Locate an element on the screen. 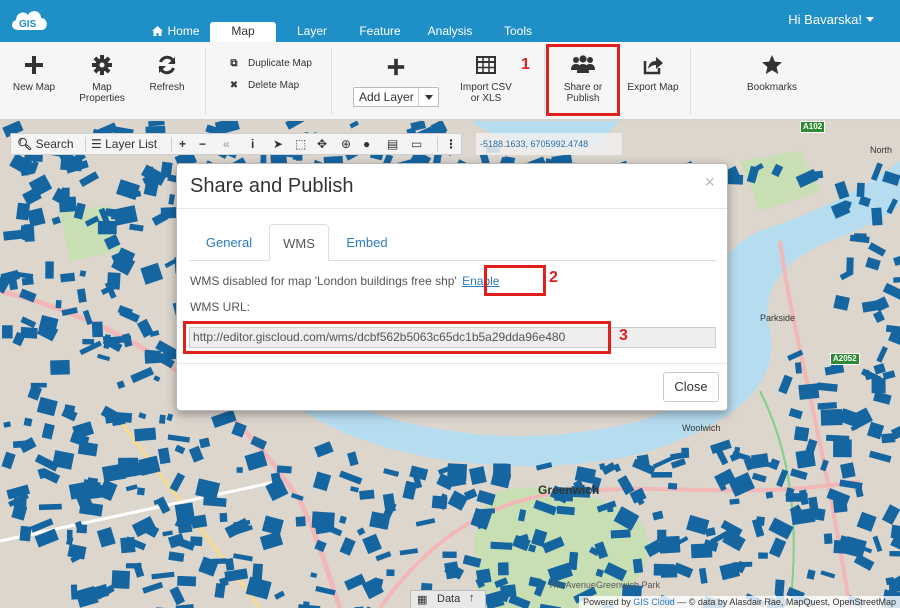 Image resolution: width=900 pixels, height=608 pixels. info-icon: i is located at coordinates (252, 144).